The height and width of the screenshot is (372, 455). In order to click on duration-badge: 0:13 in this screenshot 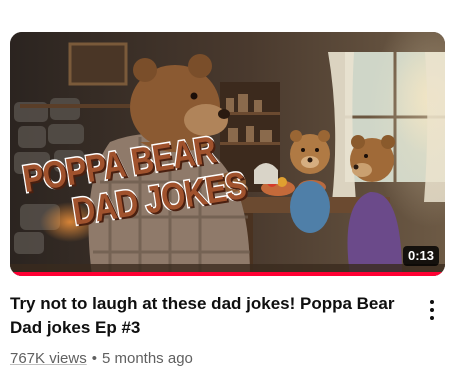, I will do `click(420, 256)`.